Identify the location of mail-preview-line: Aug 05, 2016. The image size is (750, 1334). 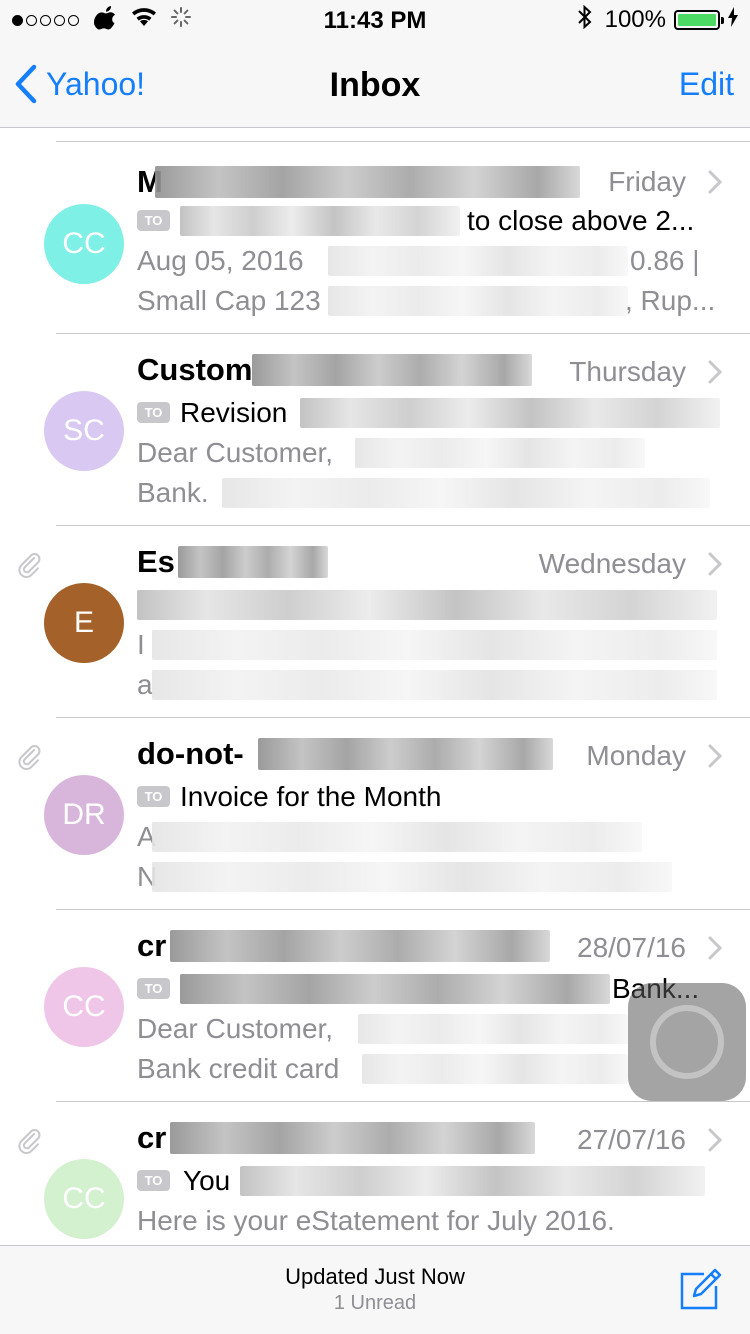
(220, 260).